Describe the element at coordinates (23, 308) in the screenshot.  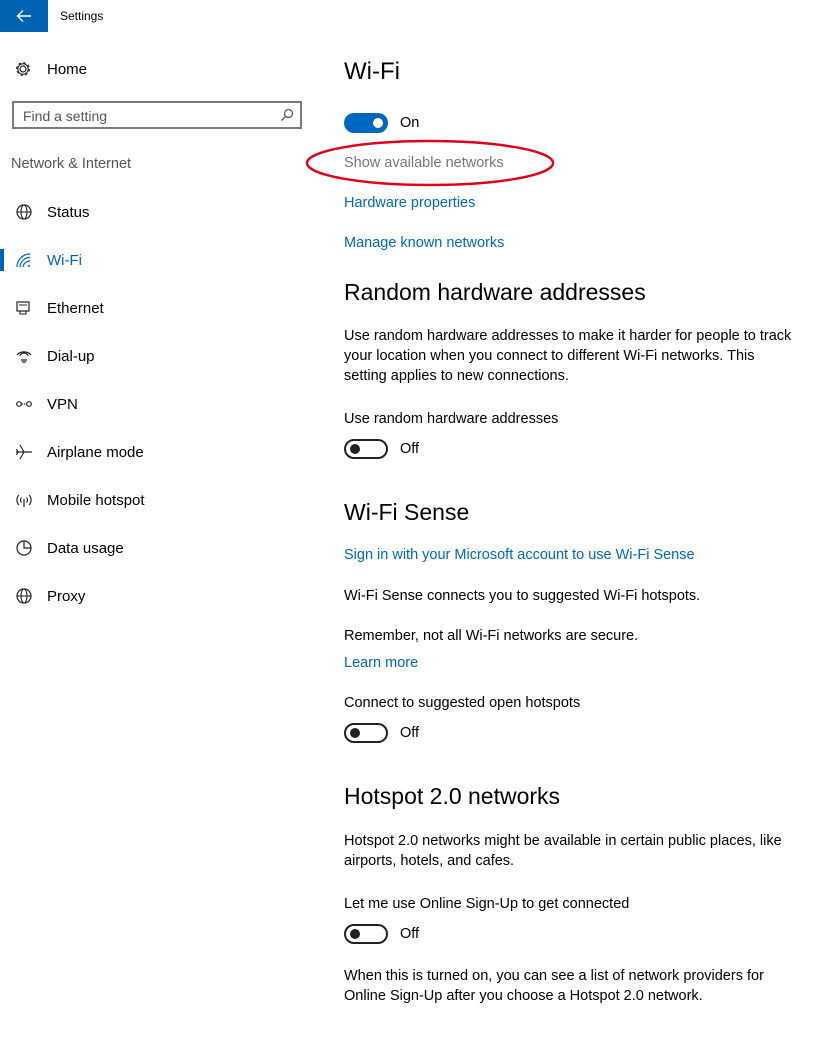
I see `ethernet-icon` at that location.